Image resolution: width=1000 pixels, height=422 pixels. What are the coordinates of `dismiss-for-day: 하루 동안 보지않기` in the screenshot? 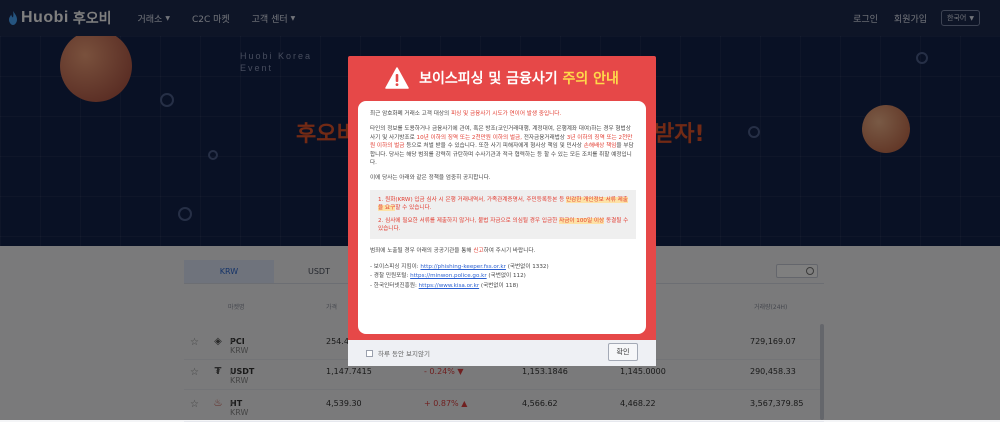 It's located at (398, 353).